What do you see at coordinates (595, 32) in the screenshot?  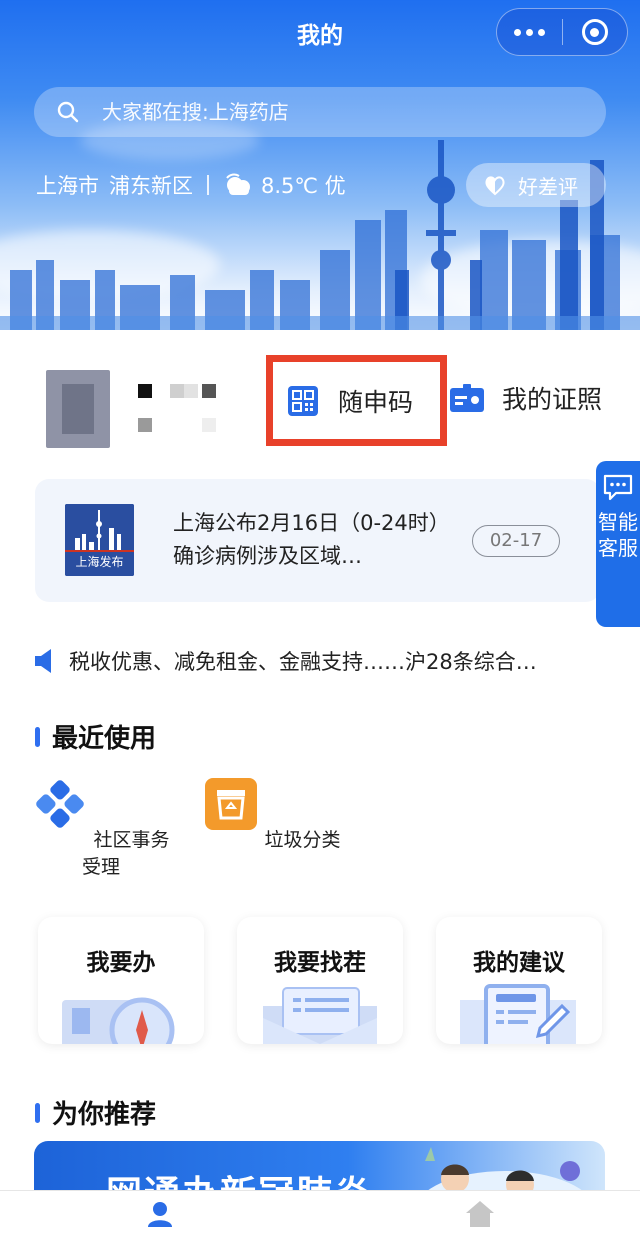 I see `circle-close-icon` at bounding box center [595, 32].